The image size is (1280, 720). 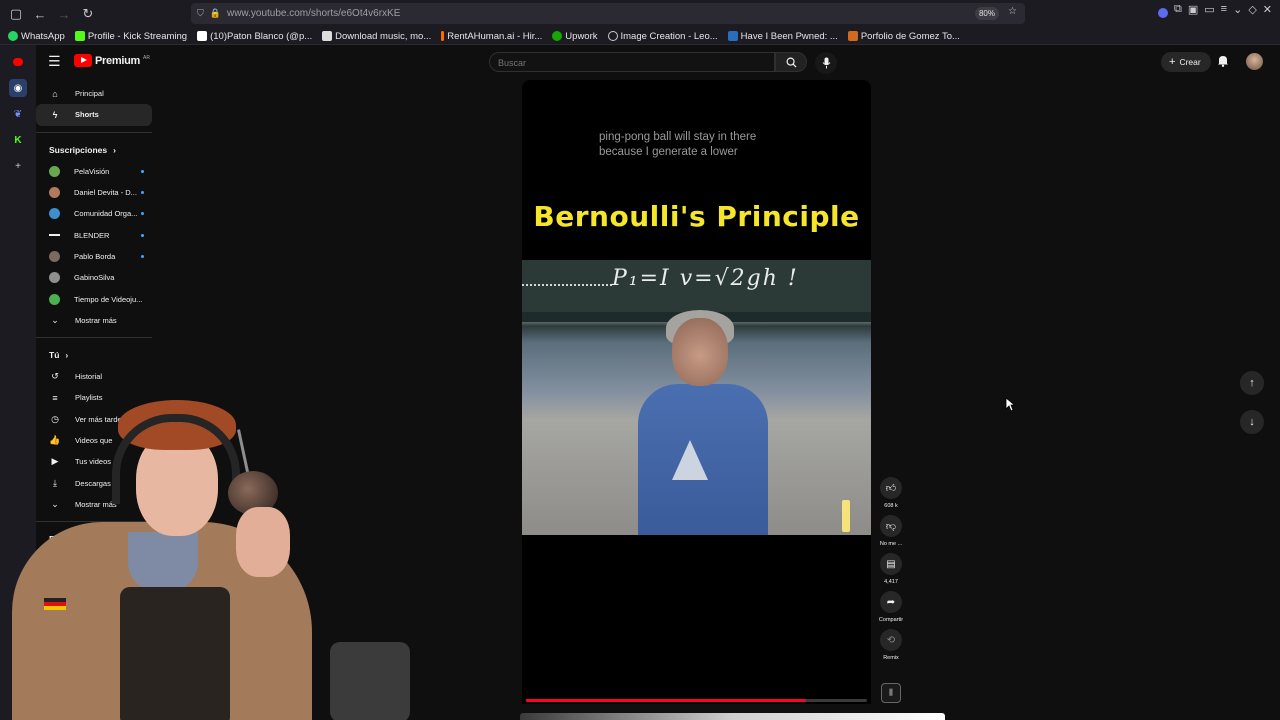 What do you see at coordinates (575, 36) in the screenshot?
I see `bookmark-item: Upwork` at bounding box center [575, 36].